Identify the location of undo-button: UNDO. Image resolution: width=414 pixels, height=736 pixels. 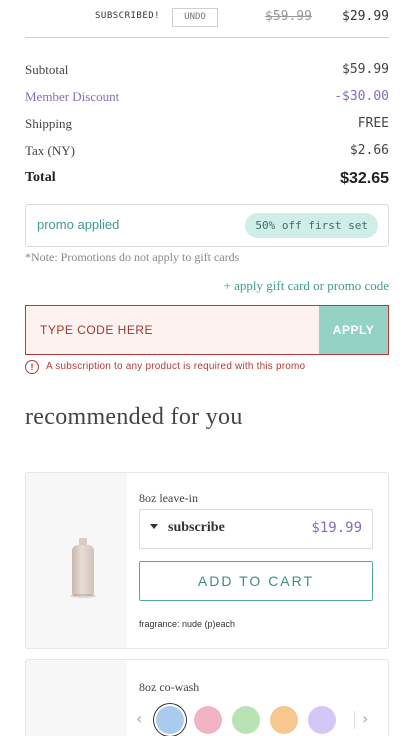
(195, 17).